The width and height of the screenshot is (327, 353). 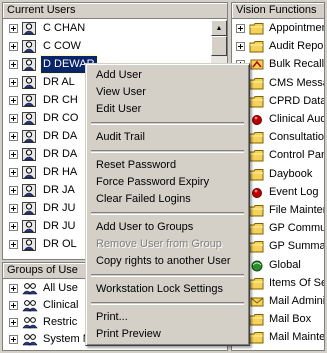 What do you see at coordinates (167, 227) in the screenshot?
I see `menu-item-add-user-to-groups: Add User to Groups` at bounding box center [167, 227].